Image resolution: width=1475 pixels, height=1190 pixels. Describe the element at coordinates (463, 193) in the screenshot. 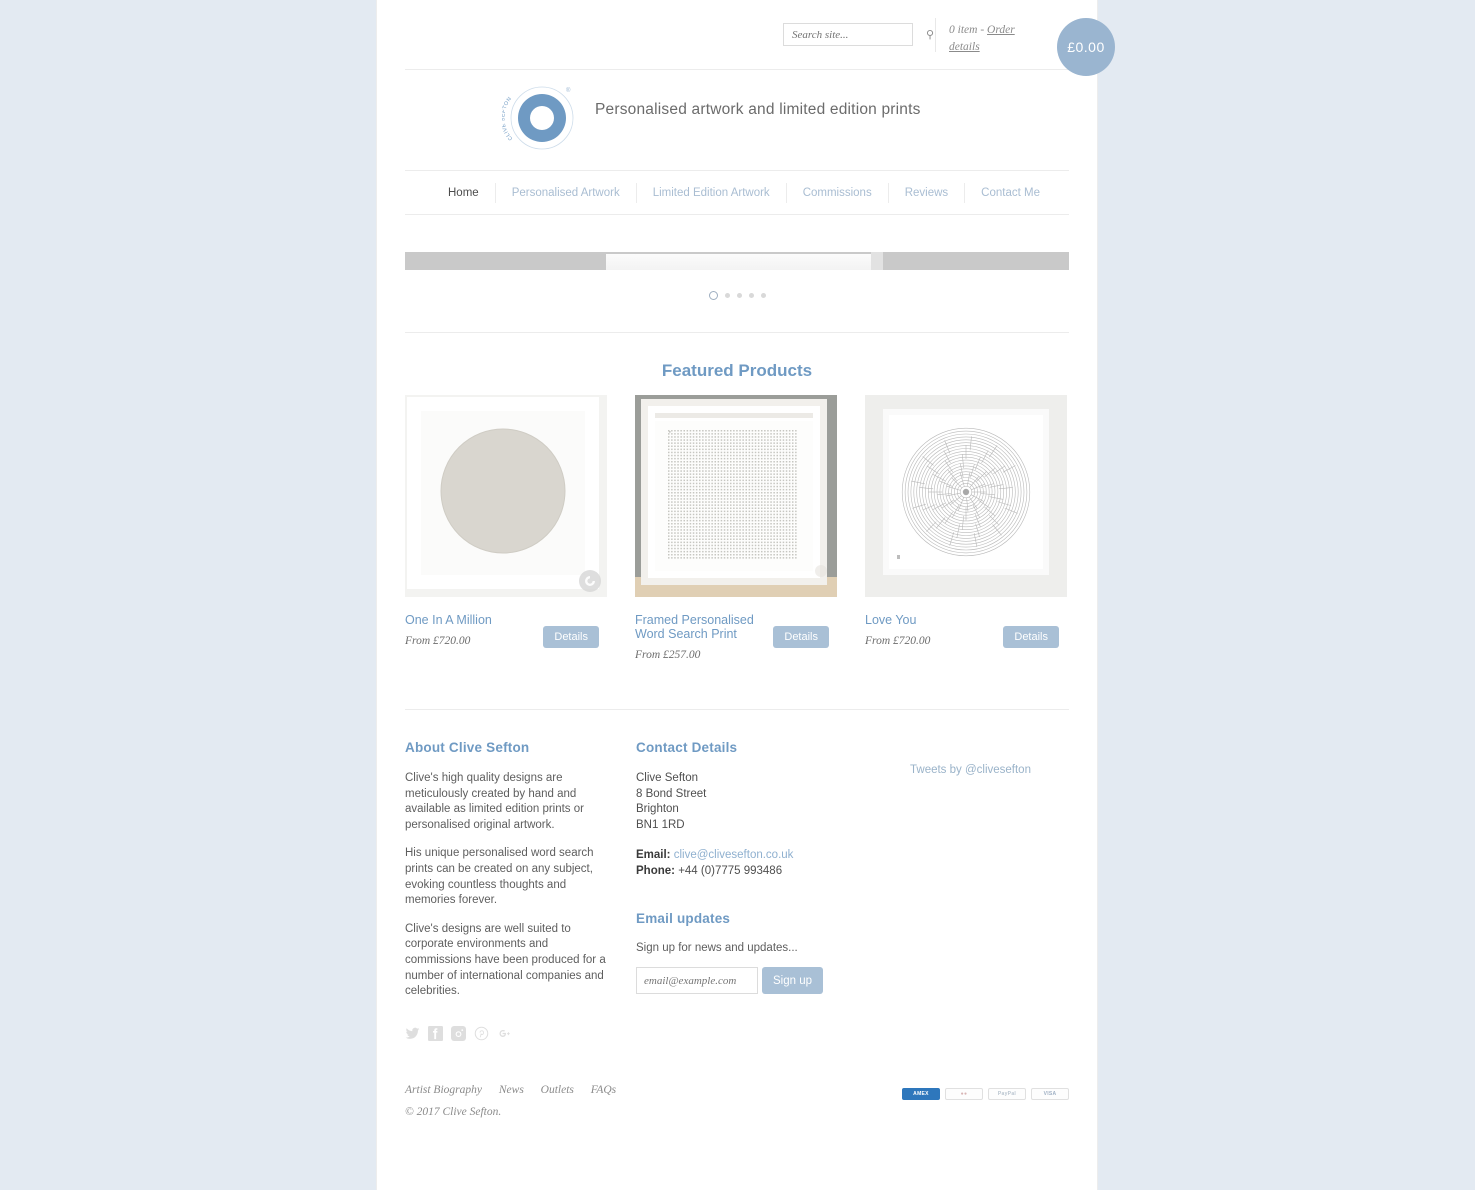

I see `nav-item-home: Home` at that location.